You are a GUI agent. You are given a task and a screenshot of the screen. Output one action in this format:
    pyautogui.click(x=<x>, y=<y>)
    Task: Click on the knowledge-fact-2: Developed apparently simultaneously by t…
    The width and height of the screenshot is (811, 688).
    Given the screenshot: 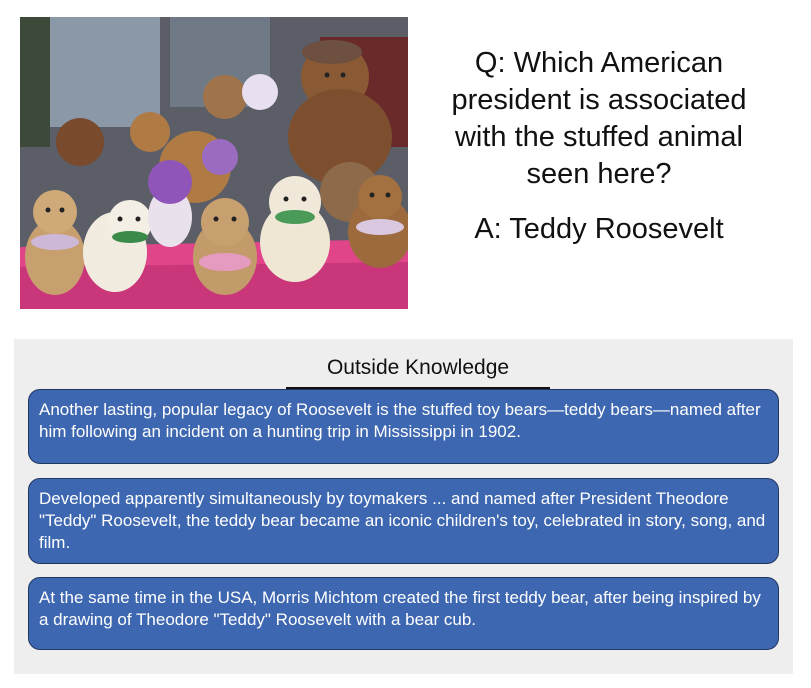 What is the action you would take?
    pyautogui.click(x=403, y=521)
    